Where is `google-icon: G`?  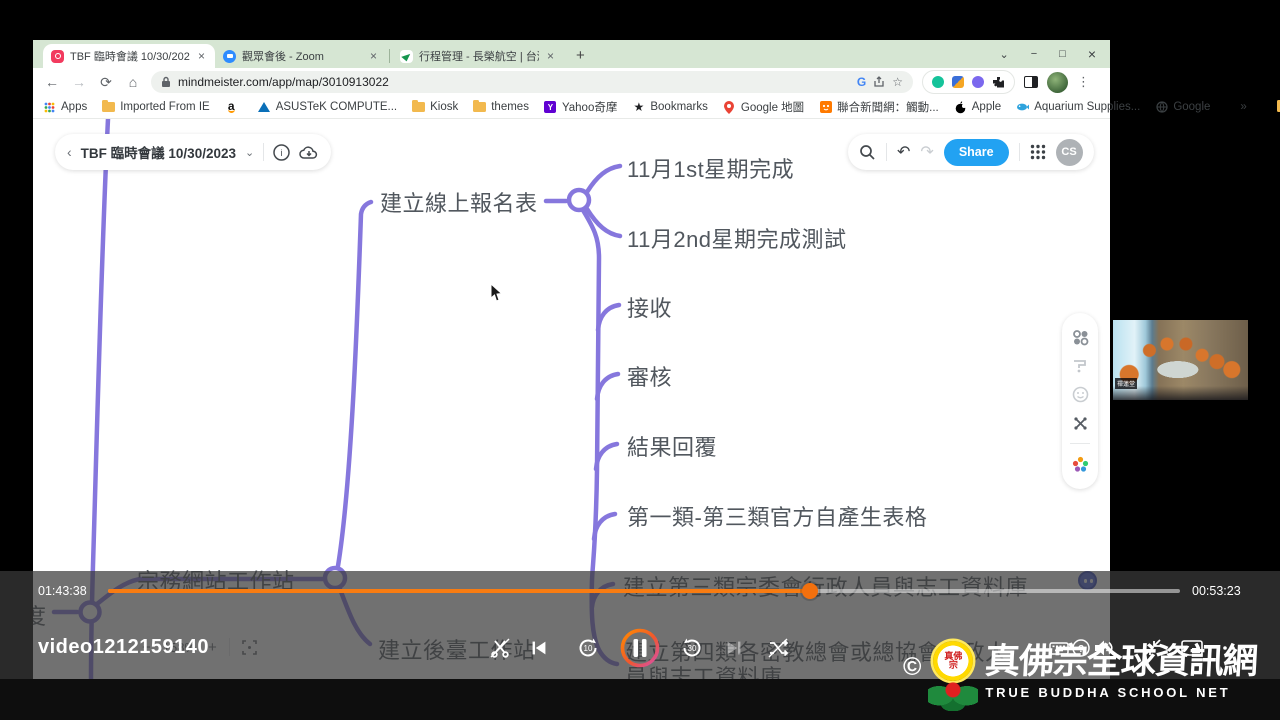 google-icon: G is located at coordinates (861, 82).